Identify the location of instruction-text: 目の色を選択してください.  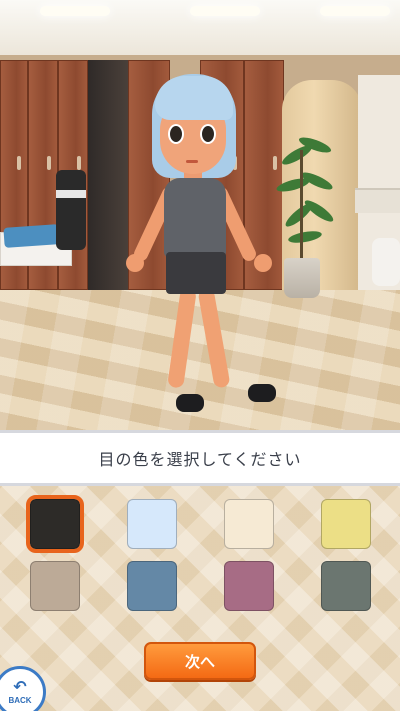
(200, 459).